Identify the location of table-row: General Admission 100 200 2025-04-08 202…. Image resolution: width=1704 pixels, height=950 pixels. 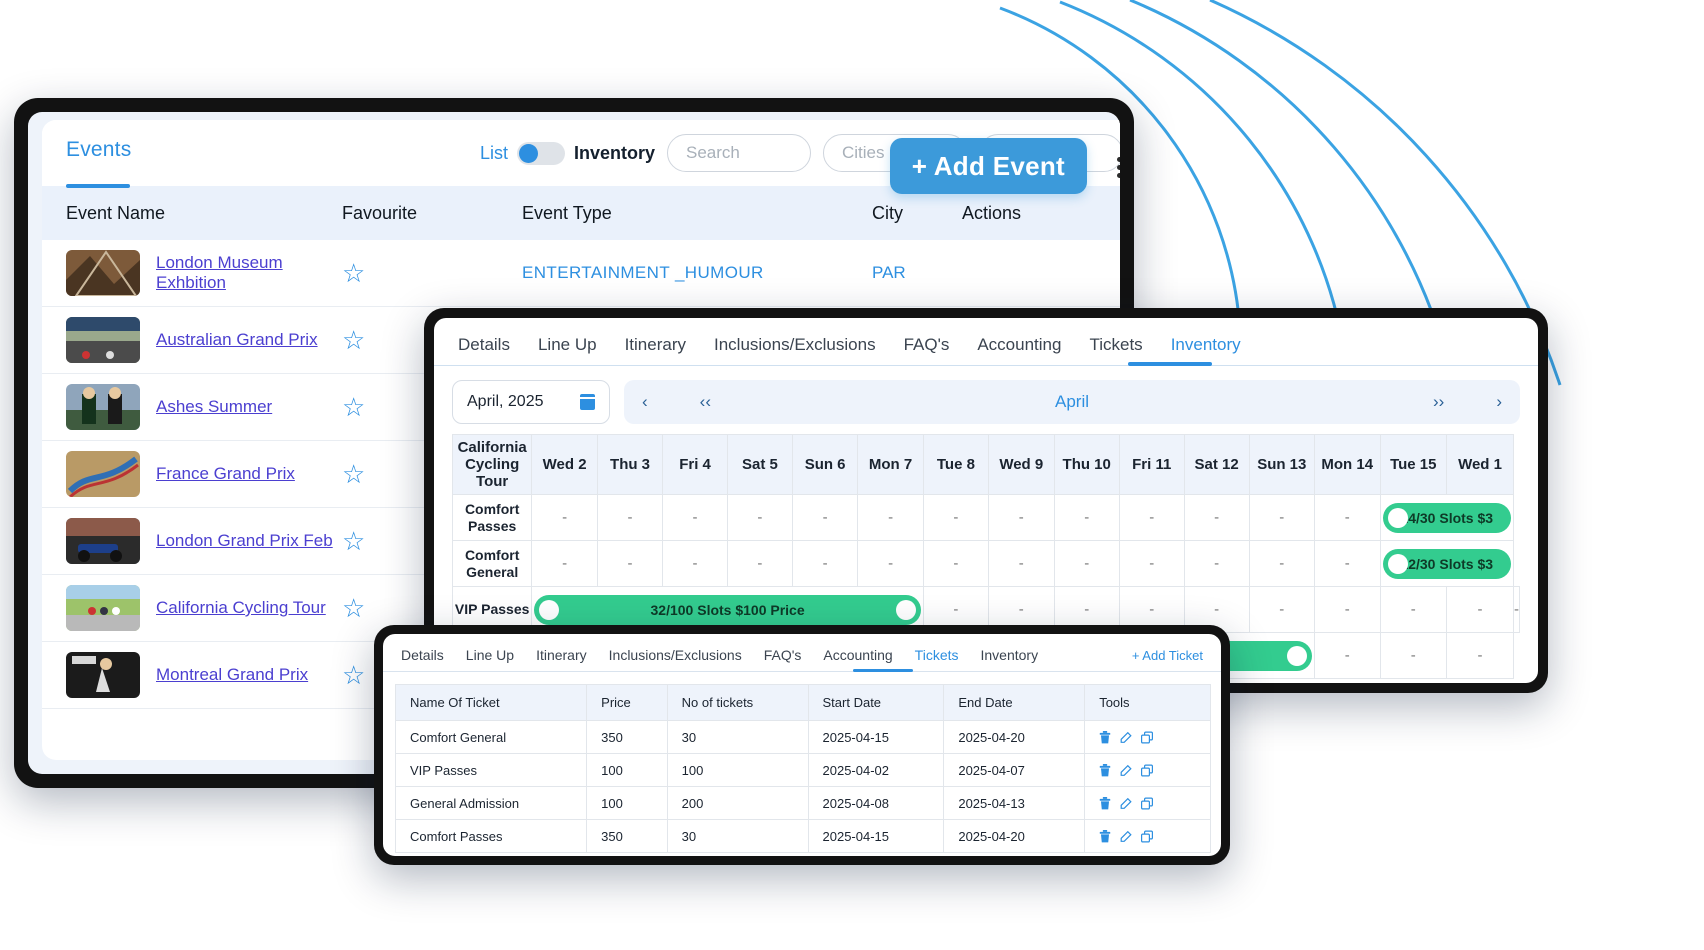
(802, 803).